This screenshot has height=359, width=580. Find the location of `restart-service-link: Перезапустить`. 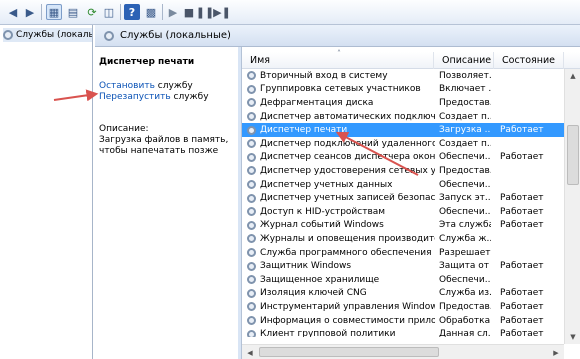

restart-service-link: Перезапустить is located at coordinates (135, 97).